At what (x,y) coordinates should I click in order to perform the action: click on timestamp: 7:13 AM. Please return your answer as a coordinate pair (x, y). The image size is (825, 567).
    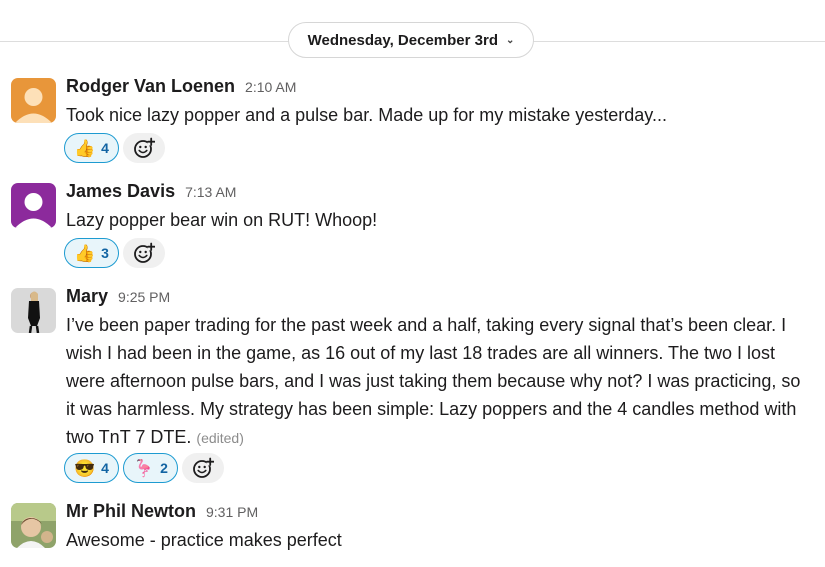
    Looking at the image, I should click on (210, 192).